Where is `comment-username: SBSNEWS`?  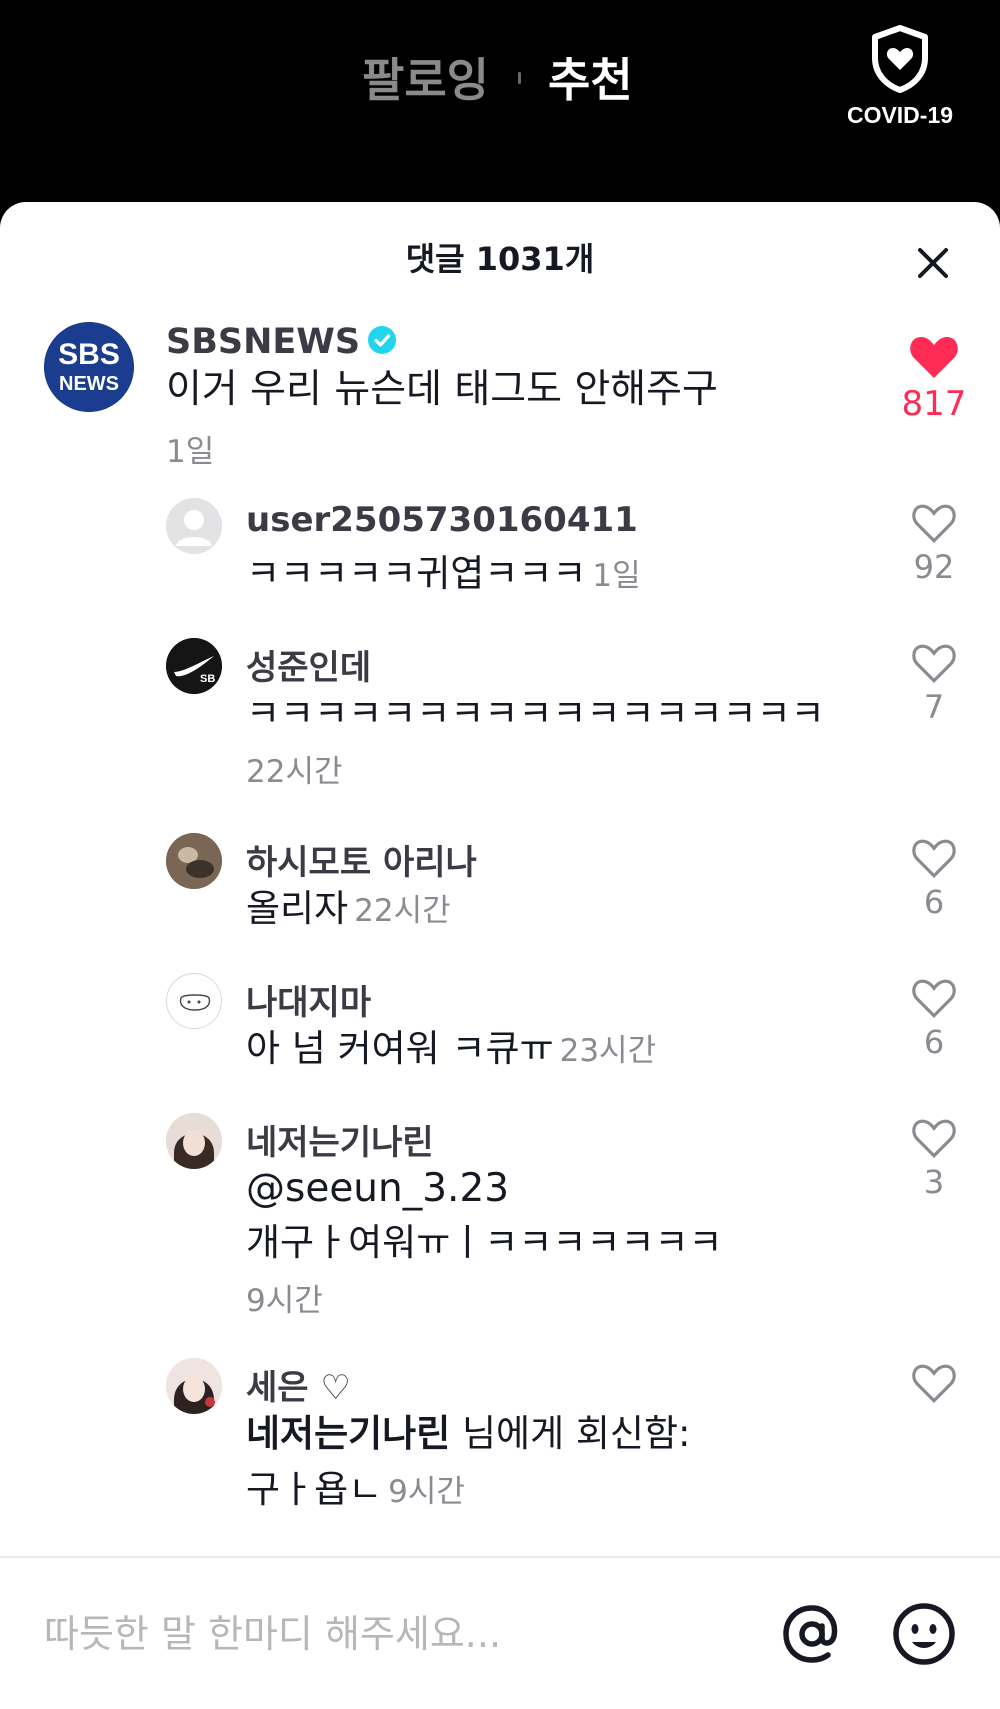 comment-username: SBSNEWS is located at coordinates (281, 342).